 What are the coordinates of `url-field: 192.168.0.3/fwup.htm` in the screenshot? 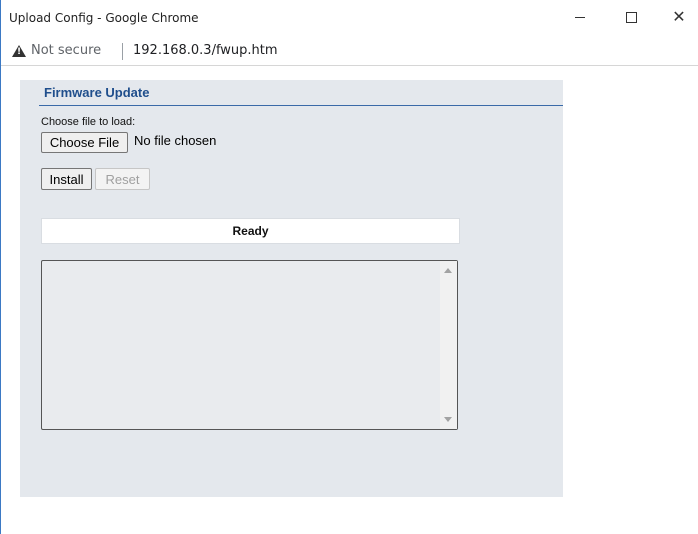 It's located at (205, 50).